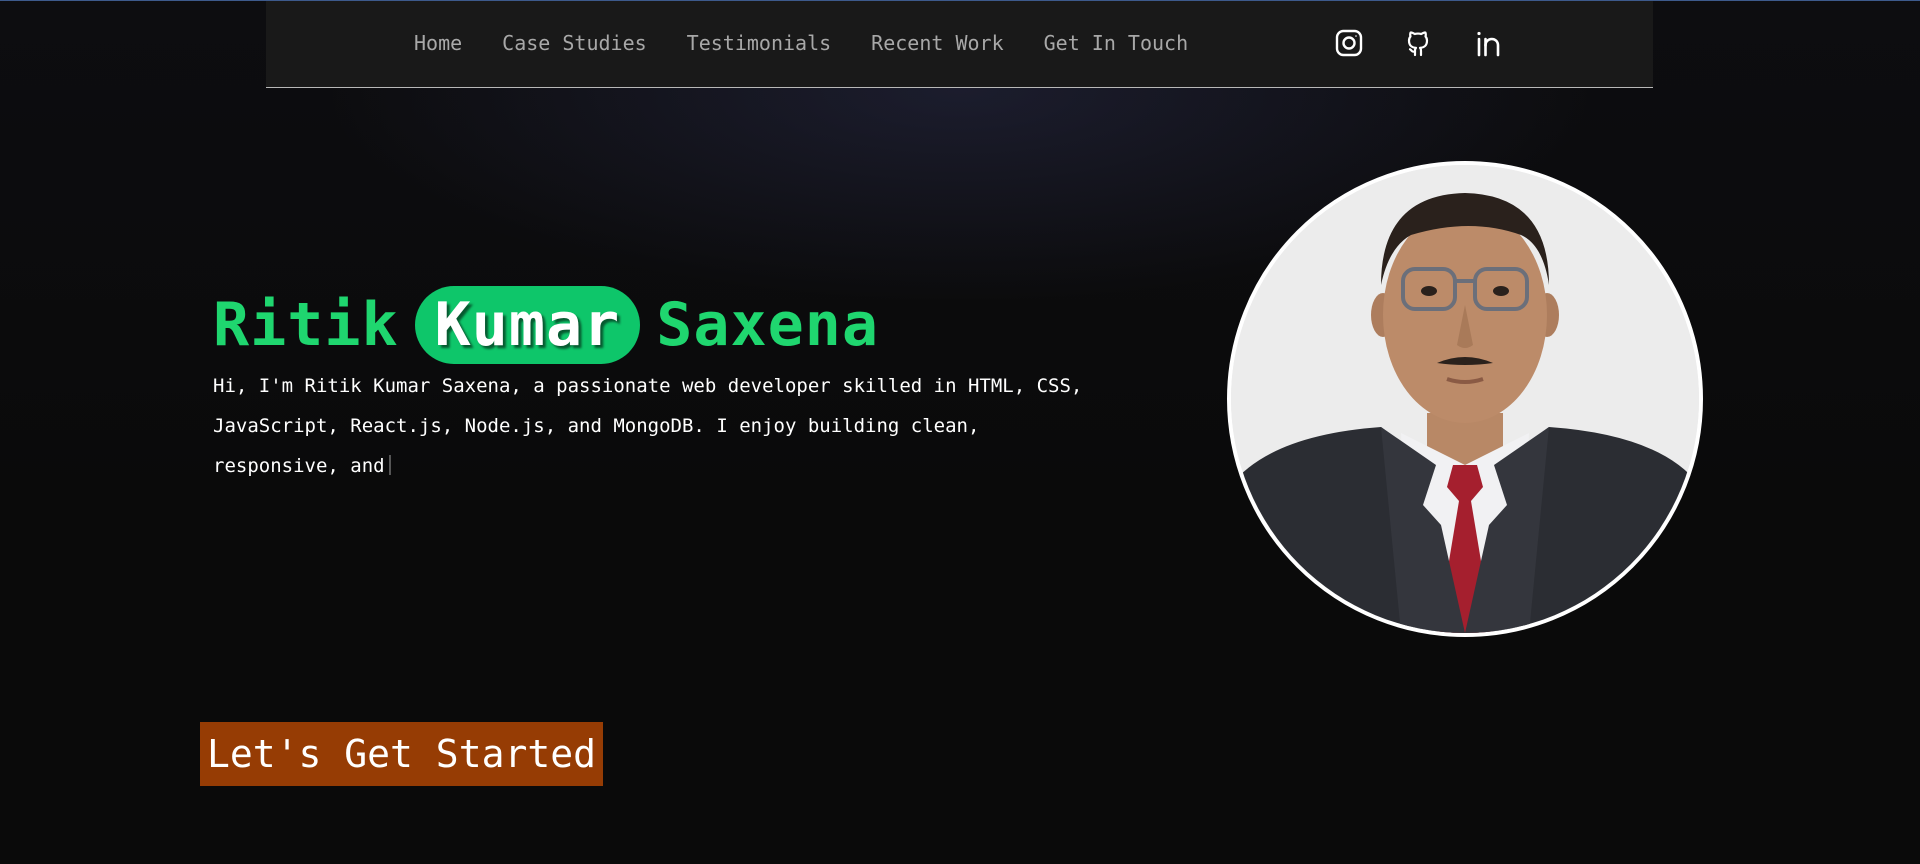 The image size is (1920, 864). What do you see at coordinates (401, 754) in the screenshot?
I see `get-started-button: Let's Get Started` at bounding box center [401, 754].